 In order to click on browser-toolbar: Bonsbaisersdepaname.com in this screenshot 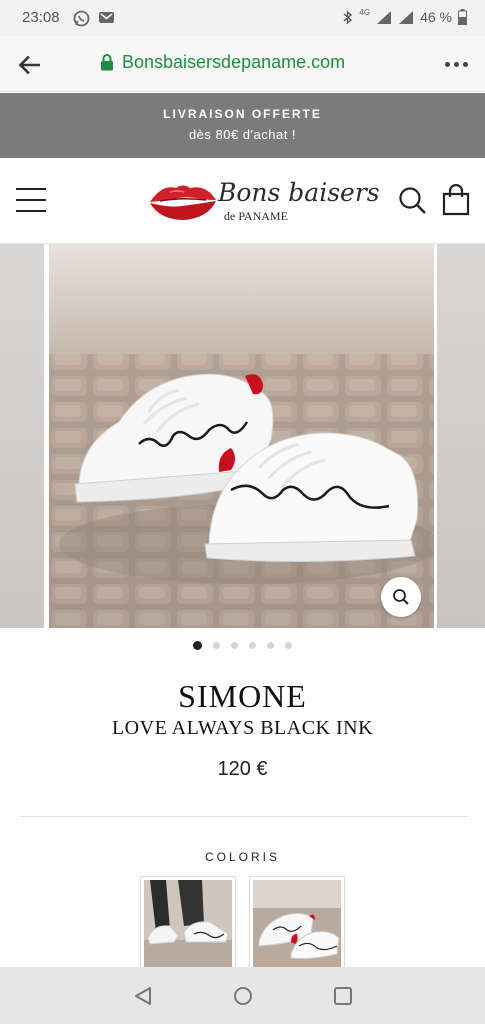, I will do `click(242, 64)`.